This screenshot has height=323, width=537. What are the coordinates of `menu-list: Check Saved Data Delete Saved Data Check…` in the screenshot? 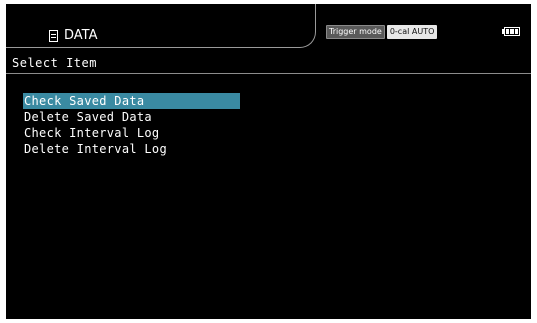 It's located at (131, 125).